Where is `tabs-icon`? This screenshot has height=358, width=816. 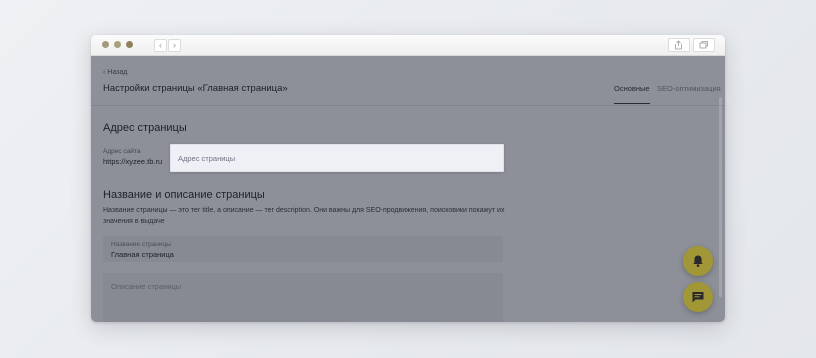
tabs-icon is located at coordinates (703, 45).